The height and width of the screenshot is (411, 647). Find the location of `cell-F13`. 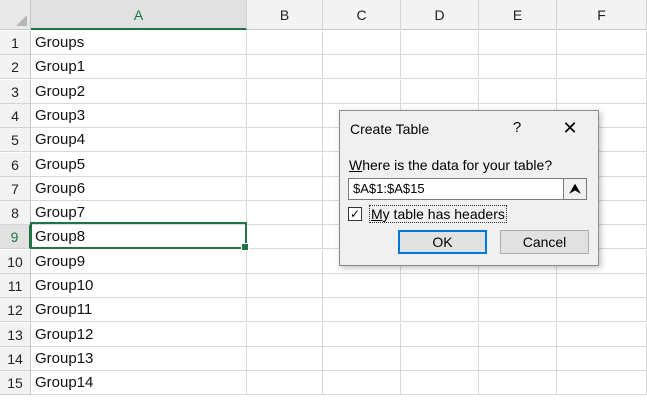

cell-F13 is located at coordinates (602, 335).